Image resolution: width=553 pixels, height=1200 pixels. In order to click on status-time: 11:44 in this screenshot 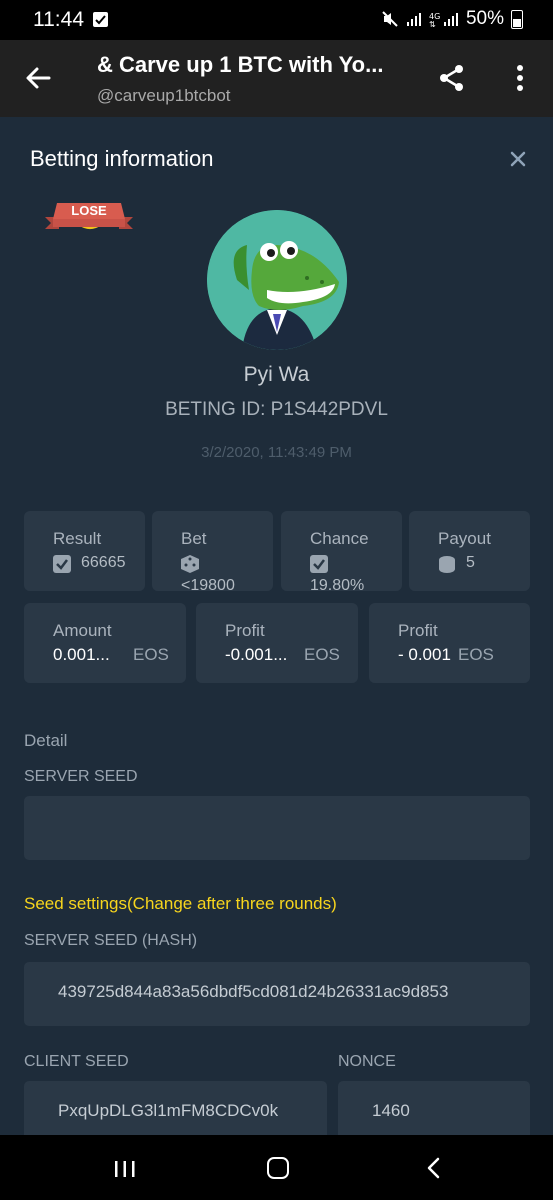, I will do `click(58, 19)`.